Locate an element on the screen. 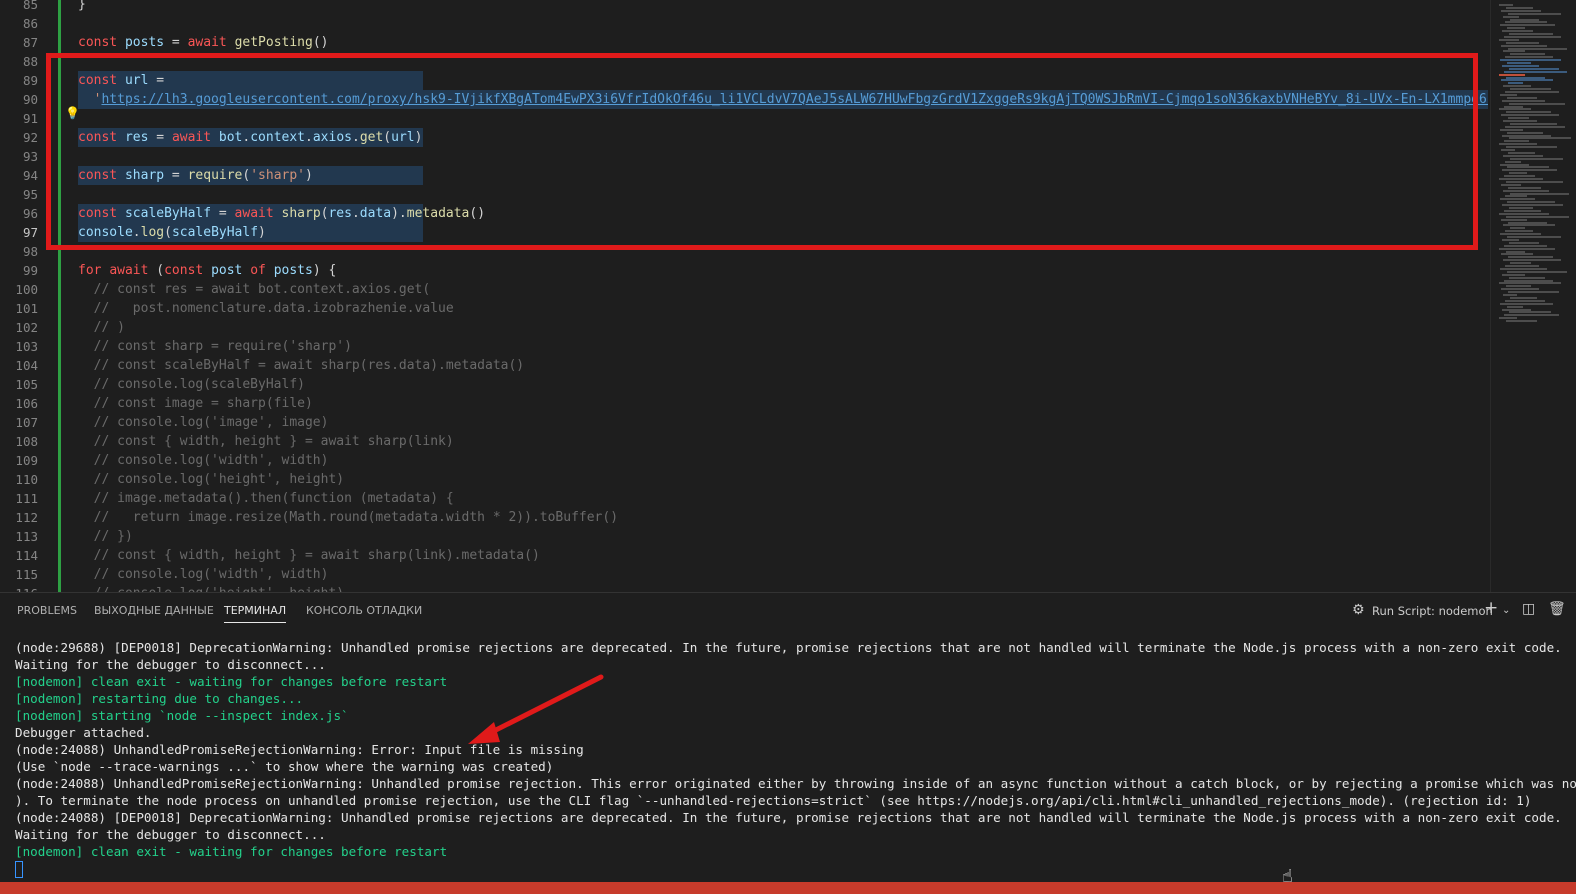  line-number: 104 is located at coordinates (26, 365).